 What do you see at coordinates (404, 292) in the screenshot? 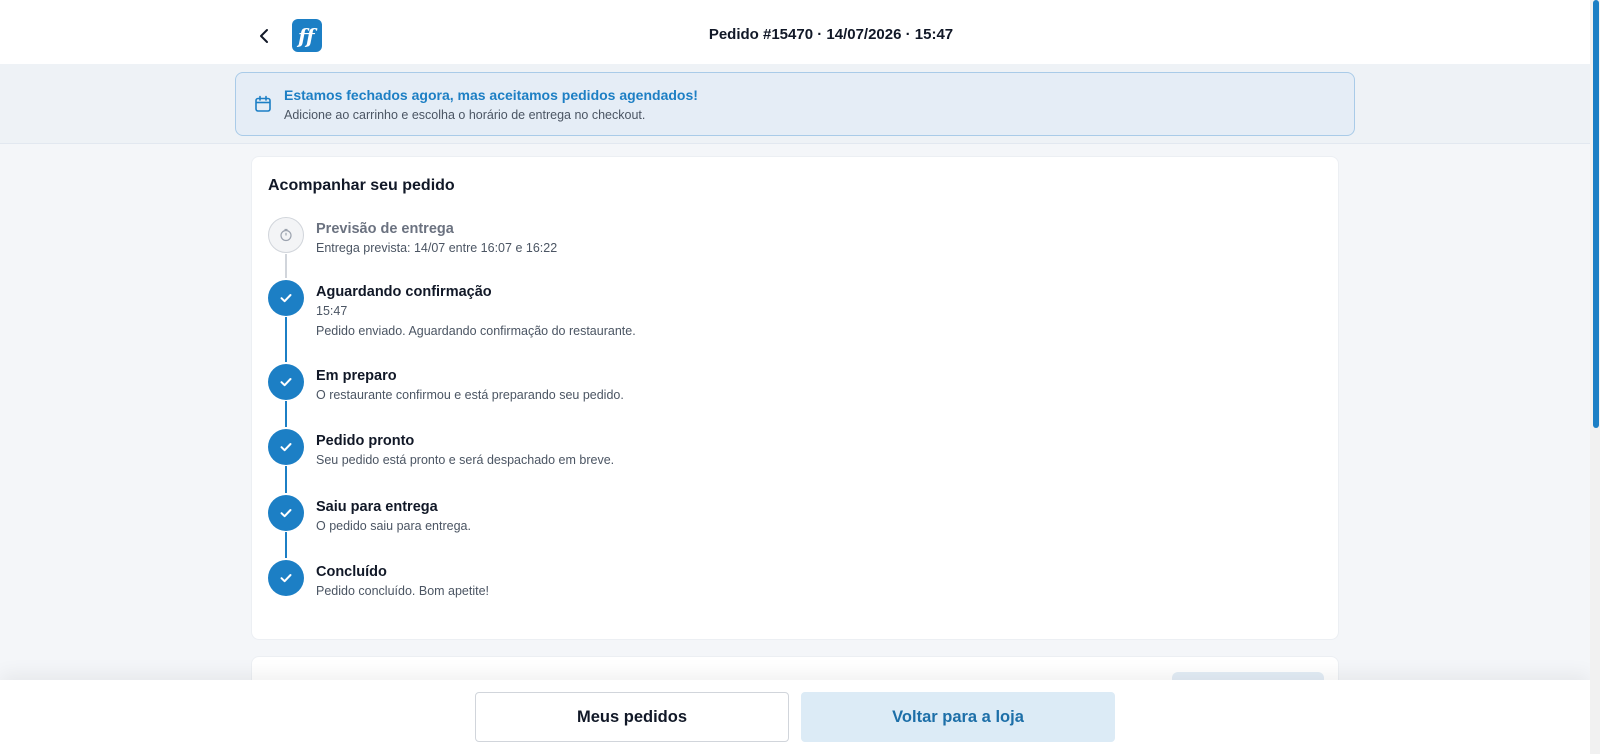
I see `step-title: Aguardando confirmação` at bounding box center [404, 292].